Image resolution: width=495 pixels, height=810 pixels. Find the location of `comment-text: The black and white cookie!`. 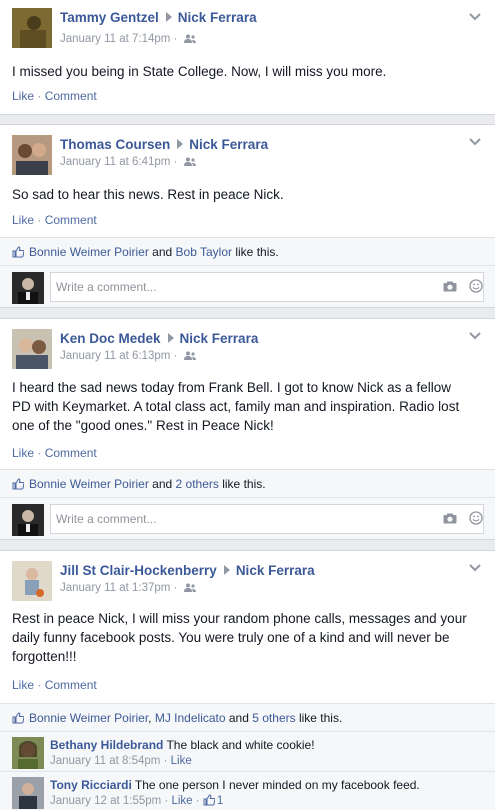

comment-text: The black and white cookie! is located at coordinates (239, 745).